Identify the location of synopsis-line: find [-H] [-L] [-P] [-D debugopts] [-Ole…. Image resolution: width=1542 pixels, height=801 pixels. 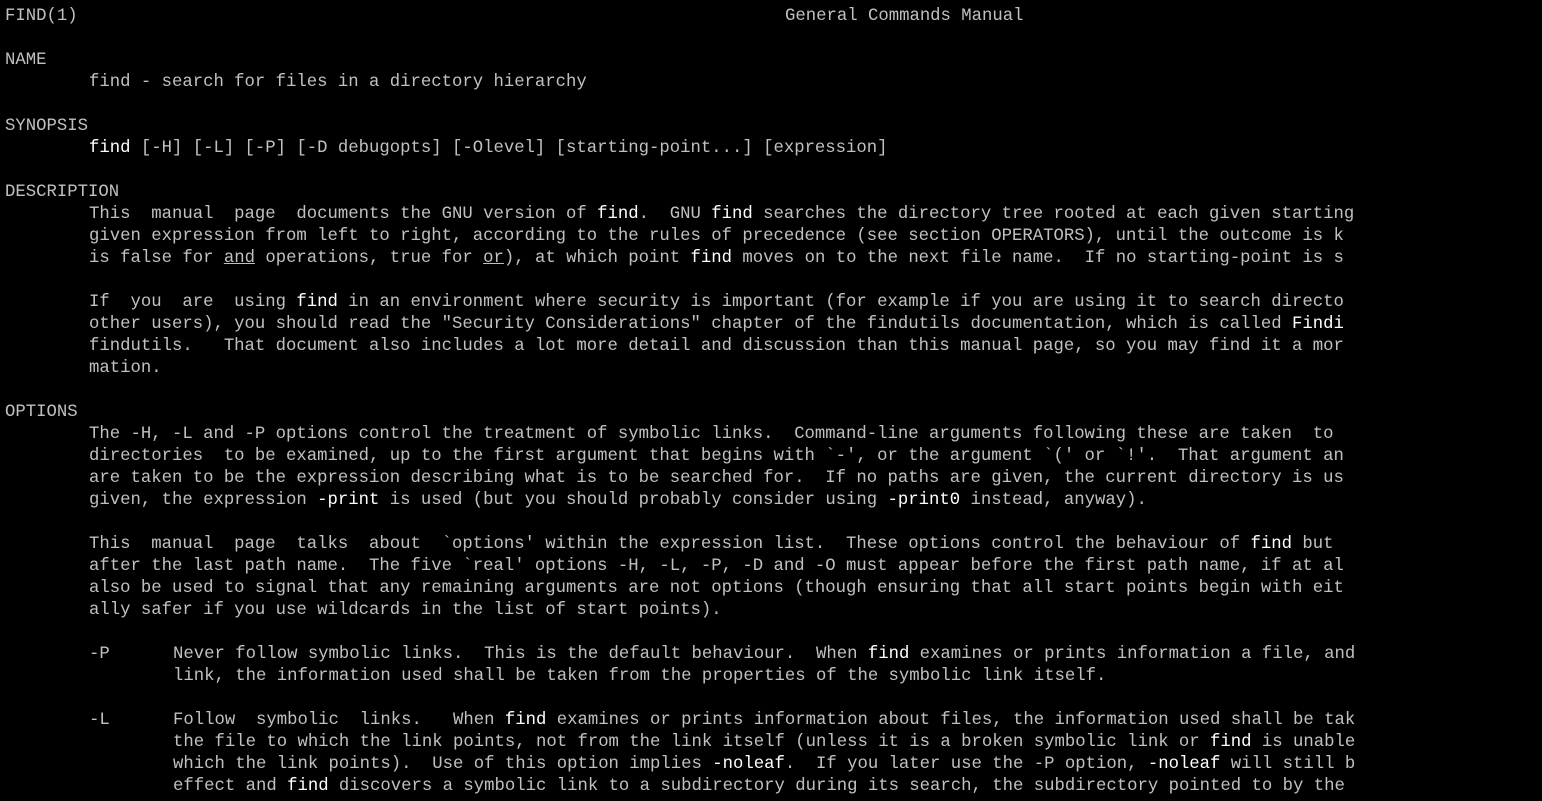
(488, 149).